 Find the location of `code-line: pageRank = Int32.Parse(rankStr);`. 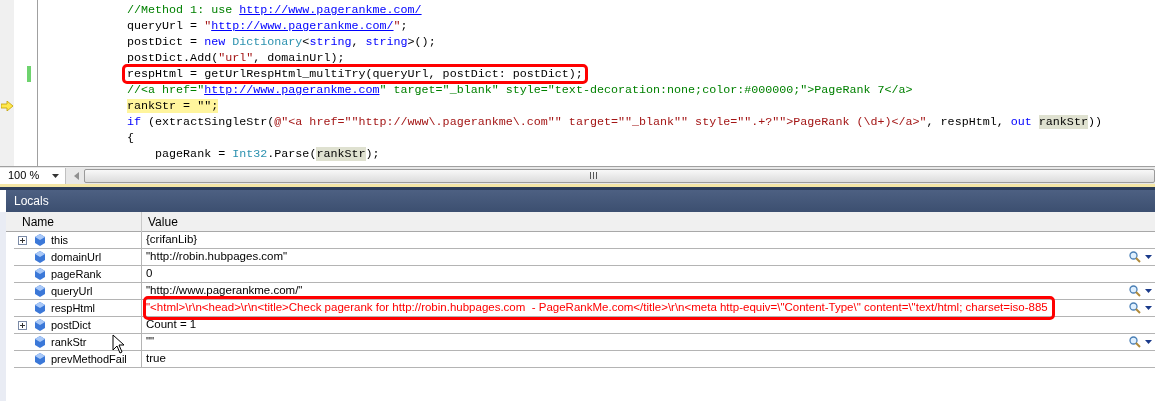

code-line: pageRank = Int32.Parse(rankStr); is located at coordinates (267, 154).